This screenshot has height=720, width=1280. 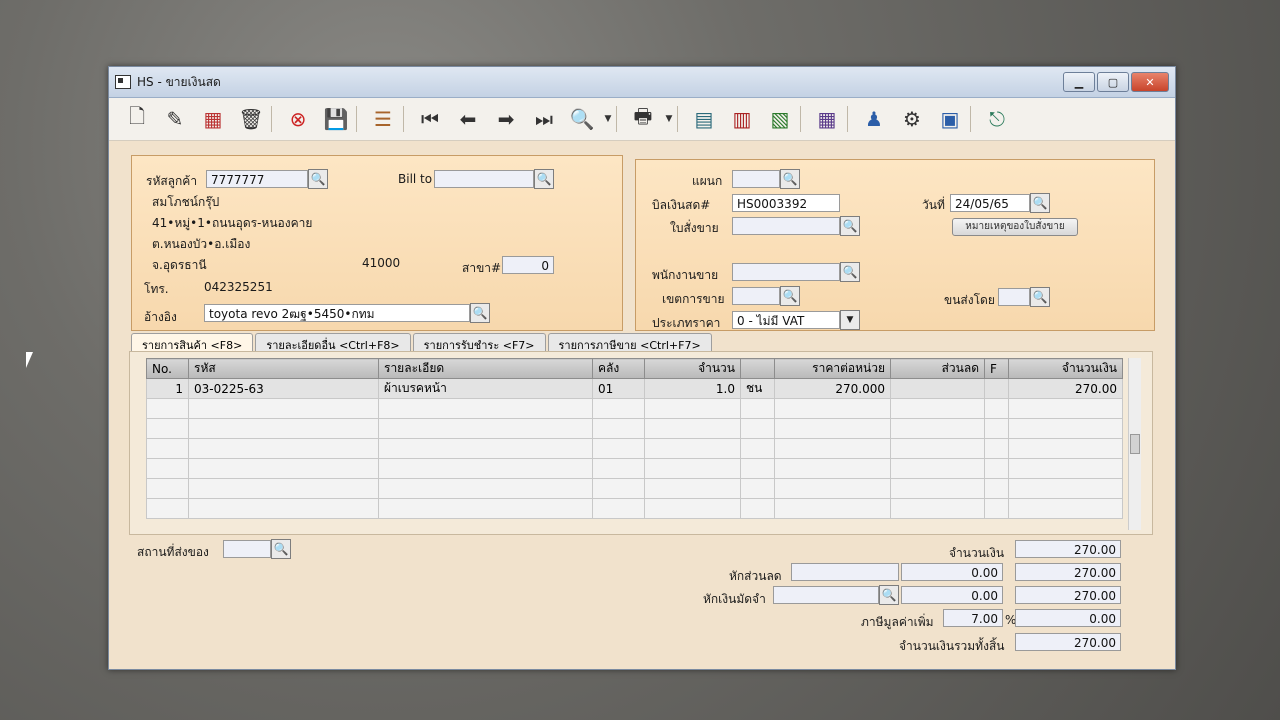 I want to click on print-dropdown-icon: ▼, so click(x=669, y=119).